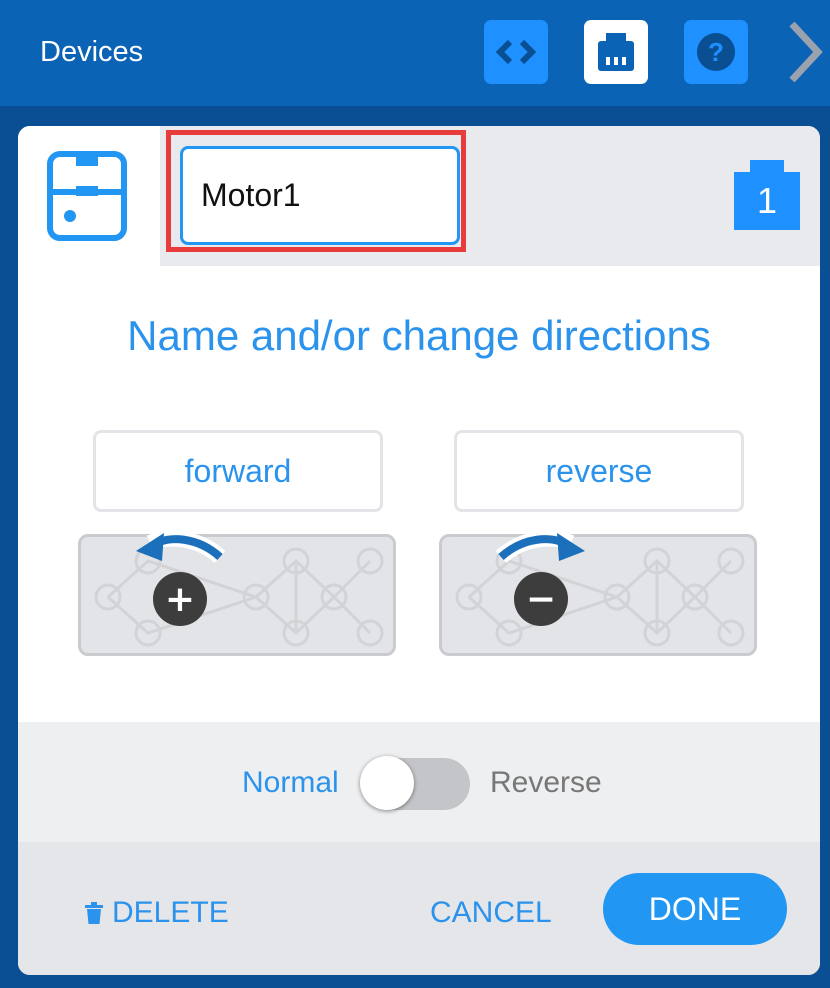 This screenshot has width=830, height=988. Describe the element at coordinates (767, 200) in the screenshot. I see `port-number: 1` at that location.